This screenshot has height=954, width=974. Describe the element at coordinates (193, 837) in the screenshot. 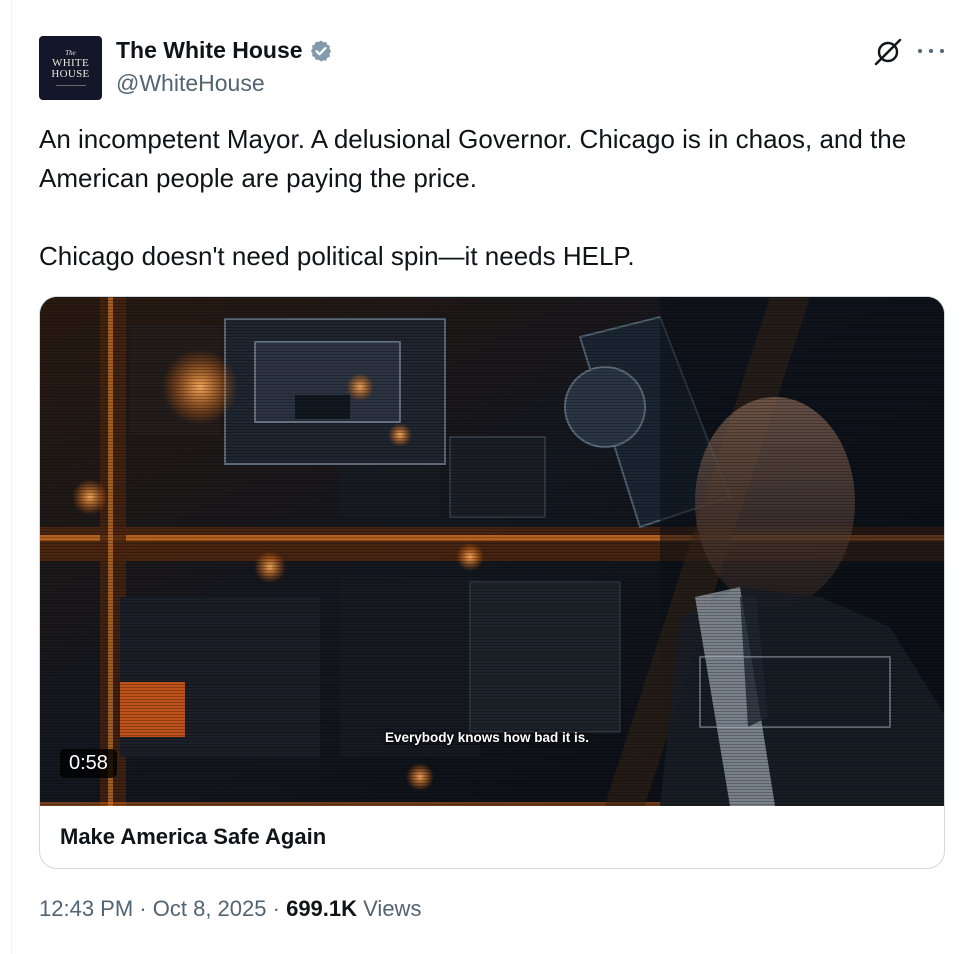

I see `video-card-title: Make America Safe Again` at that location.